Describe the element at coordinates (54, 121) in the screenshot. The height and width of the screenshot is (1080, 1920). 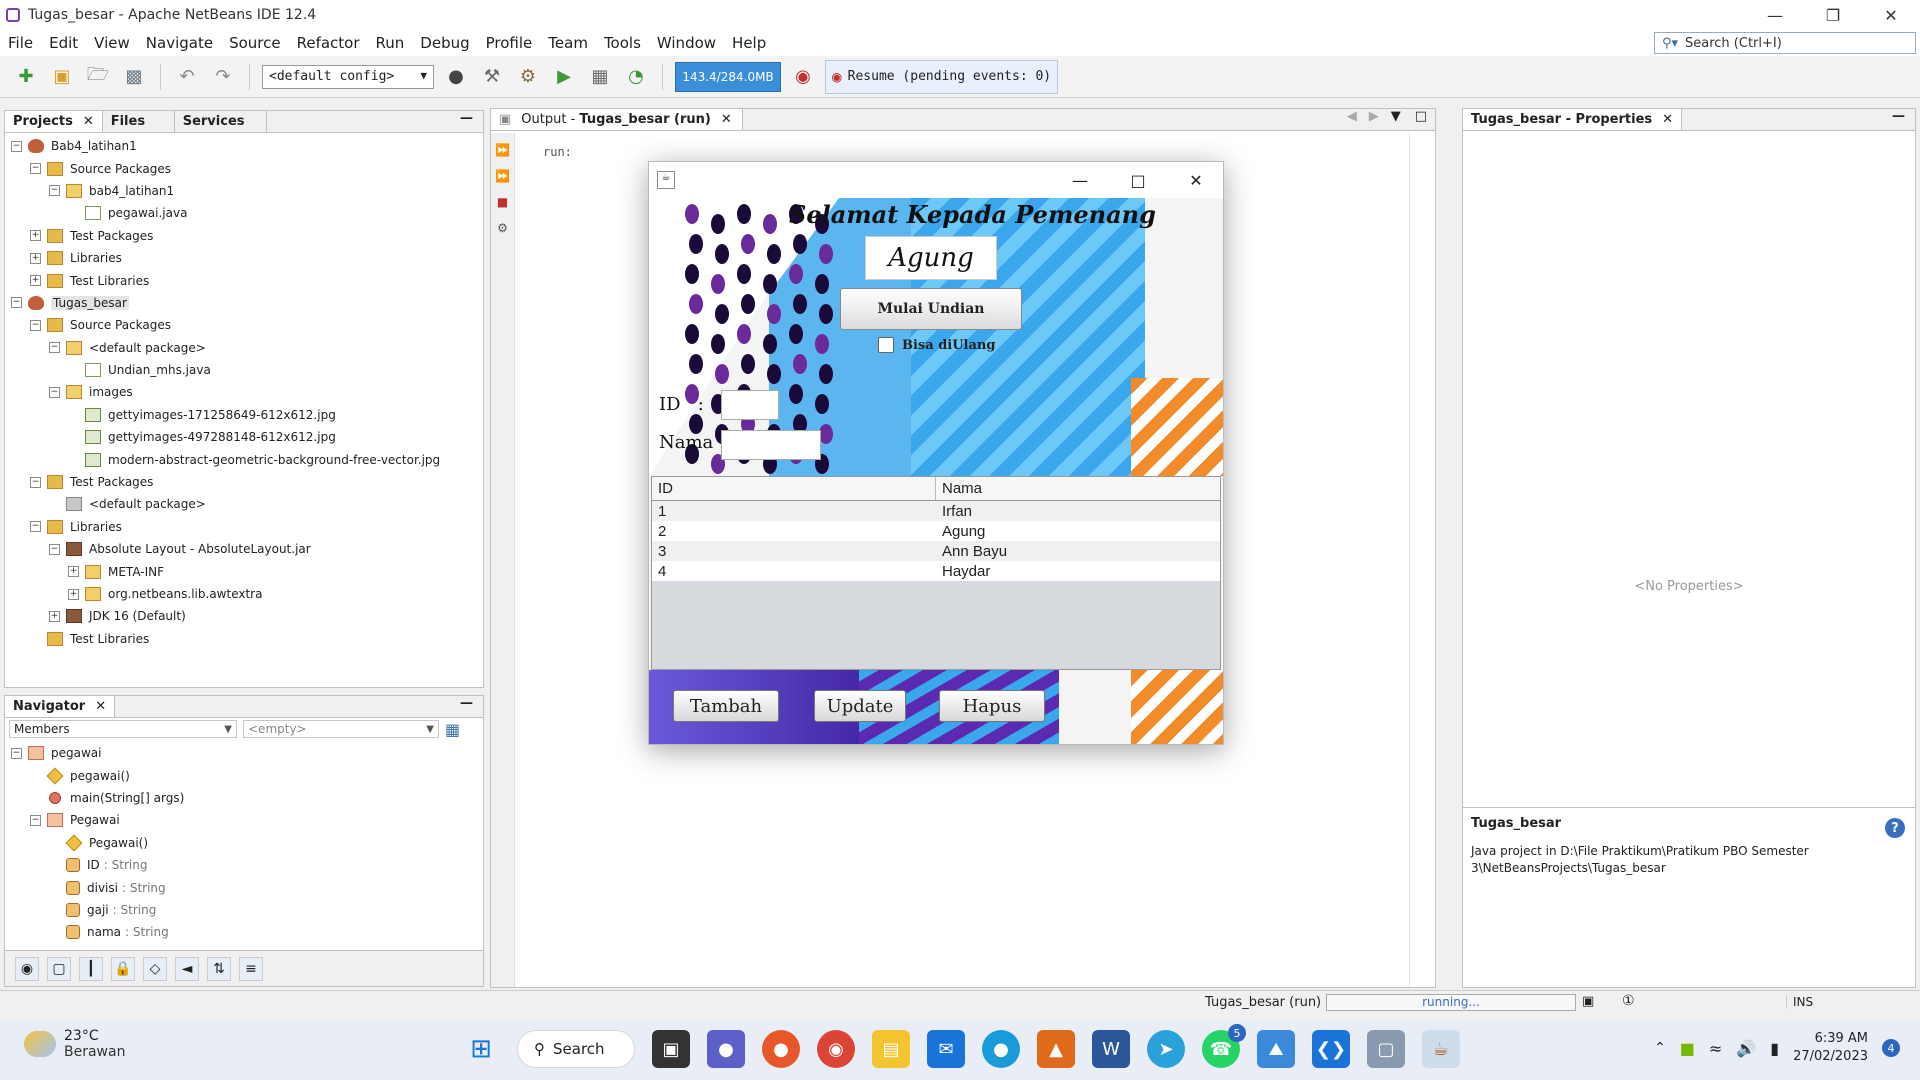
I see `tab-projects: Projects ✕` at that location.